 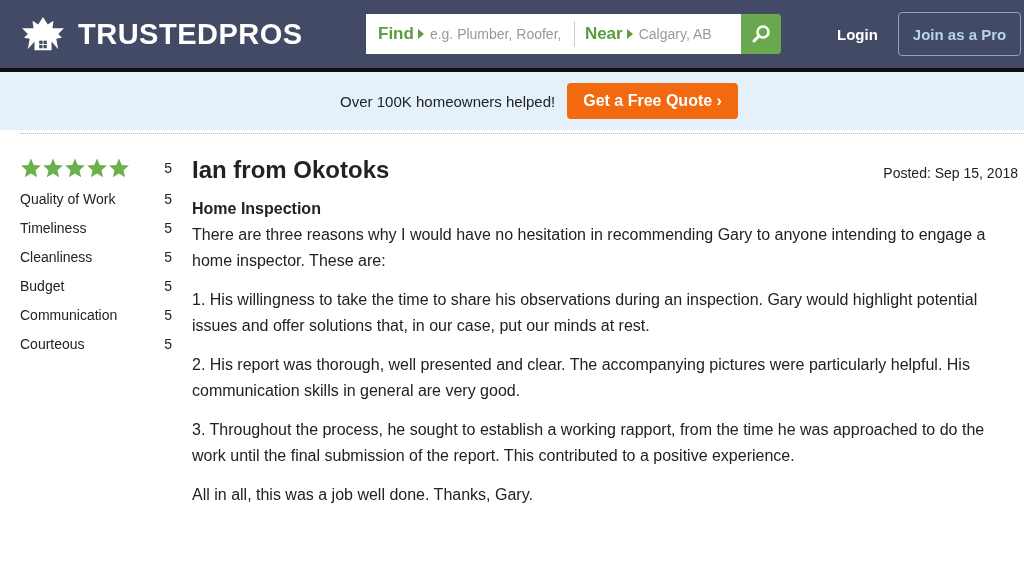 What do you see at coordinates (589, 443) in the screenshot?
I see `review-paragraph: 3. Throughout the process, he sought to establish a working rapport, from the time he was approached to do the work until the final submission of the report. This contributed to a positive experience.` at bounding box center [589, 443].